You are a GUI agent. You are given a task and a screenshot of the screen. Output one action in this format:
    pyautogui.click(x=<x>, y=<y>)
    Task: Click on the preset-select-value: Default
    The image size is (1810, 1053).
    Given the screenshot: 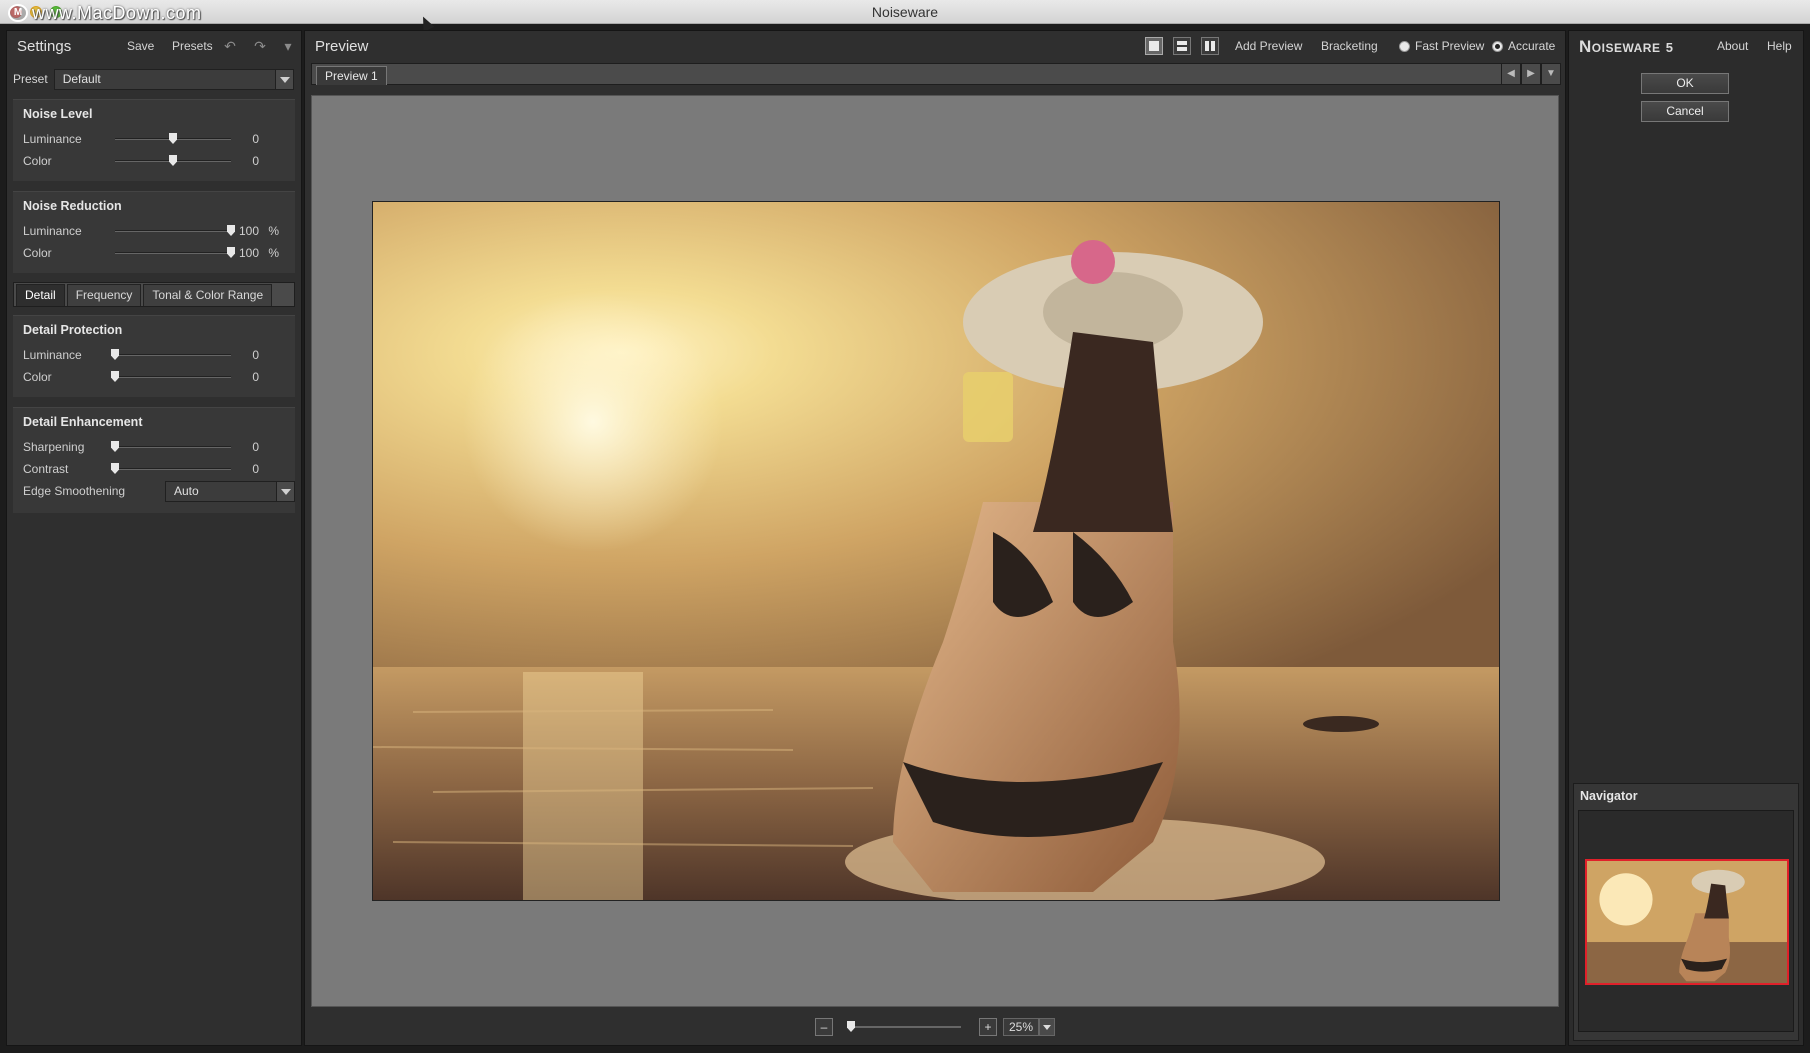 What is the action you would take?
    pyautogui.click(x=81, y=78)
    